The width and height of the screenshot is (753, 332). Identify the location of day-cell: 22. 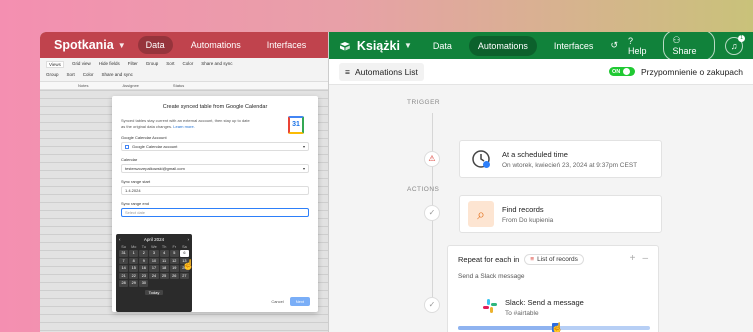
(134, 275).